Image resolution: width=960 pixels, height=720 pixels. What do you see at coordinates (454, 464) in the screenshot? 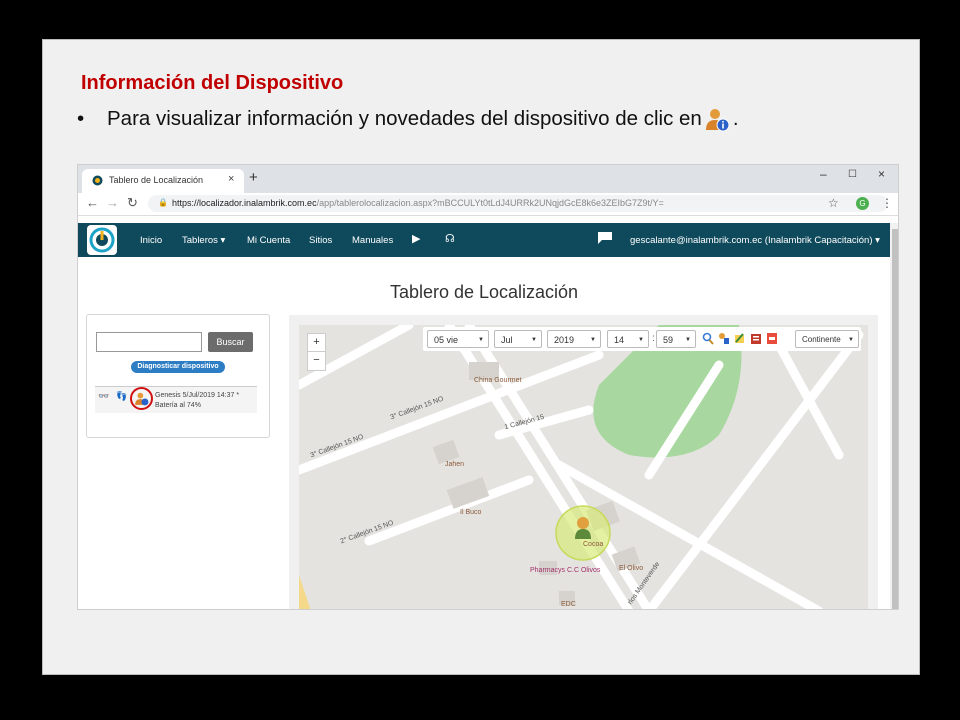
I see `poi-label: Jahen` at bounding box center [454, 464].